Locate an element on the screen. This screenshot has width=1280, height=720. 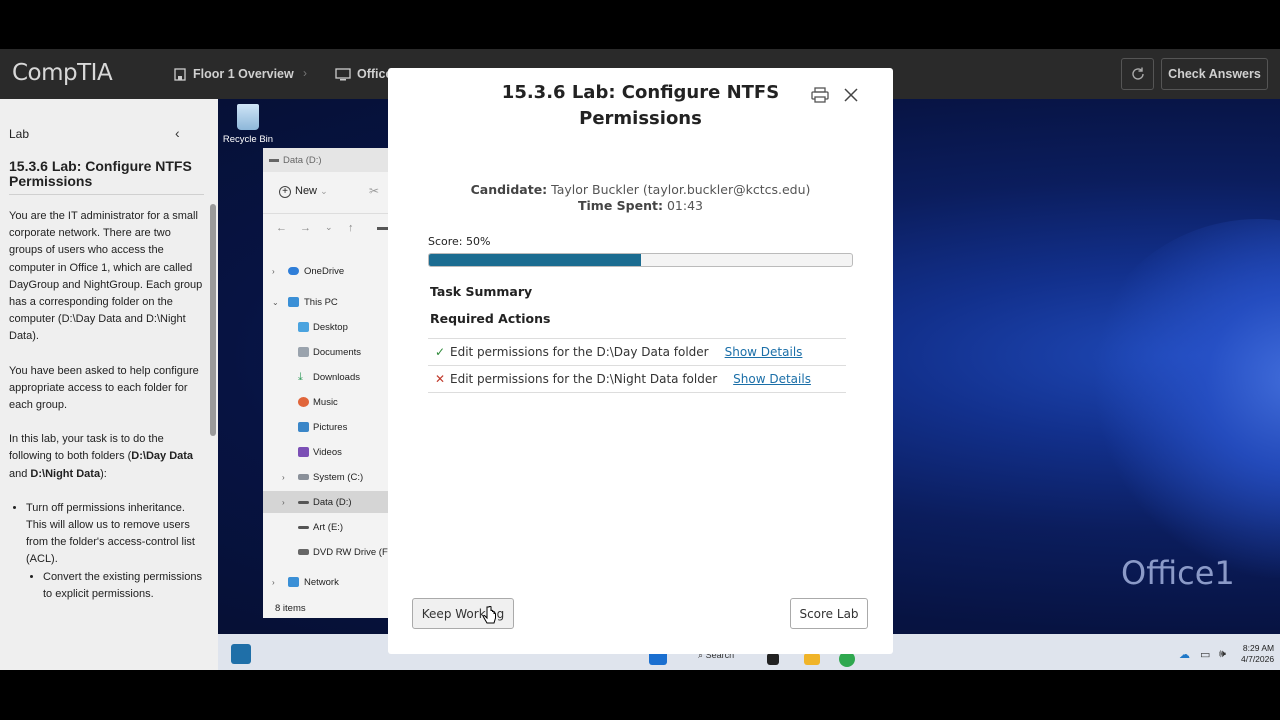
required-actions-heading: Required Actions is located at coordinates (490, 318).